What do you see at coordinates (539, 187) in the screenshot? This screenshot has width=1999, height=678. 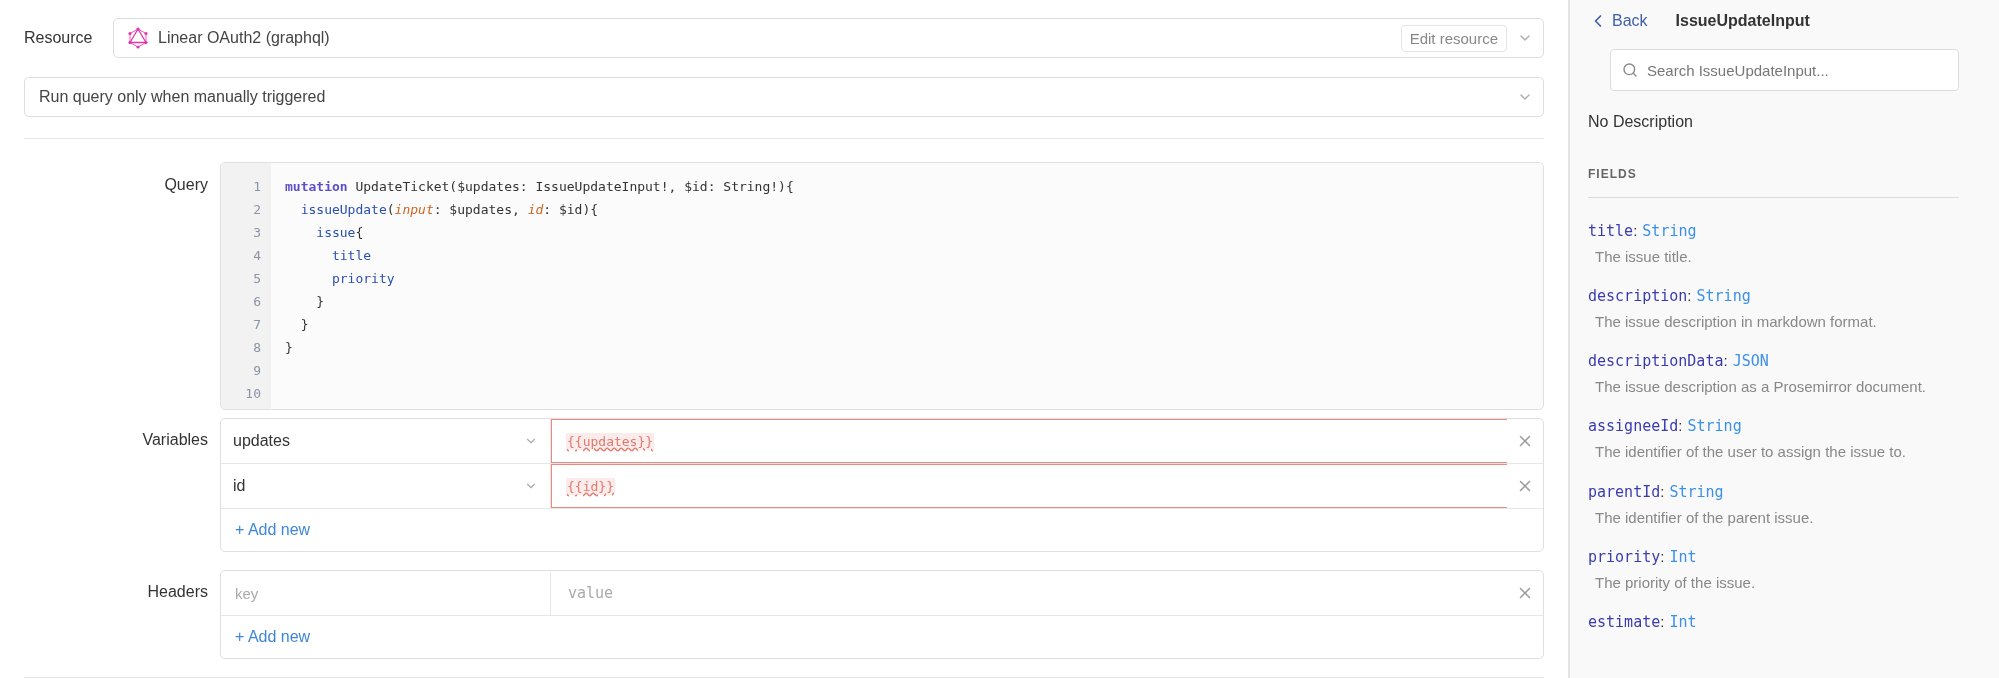 I see `code-line: mutation UpdateTicket($updates: IssueUpdateInput!, $id: String!){` at bounding box center [539, 187].